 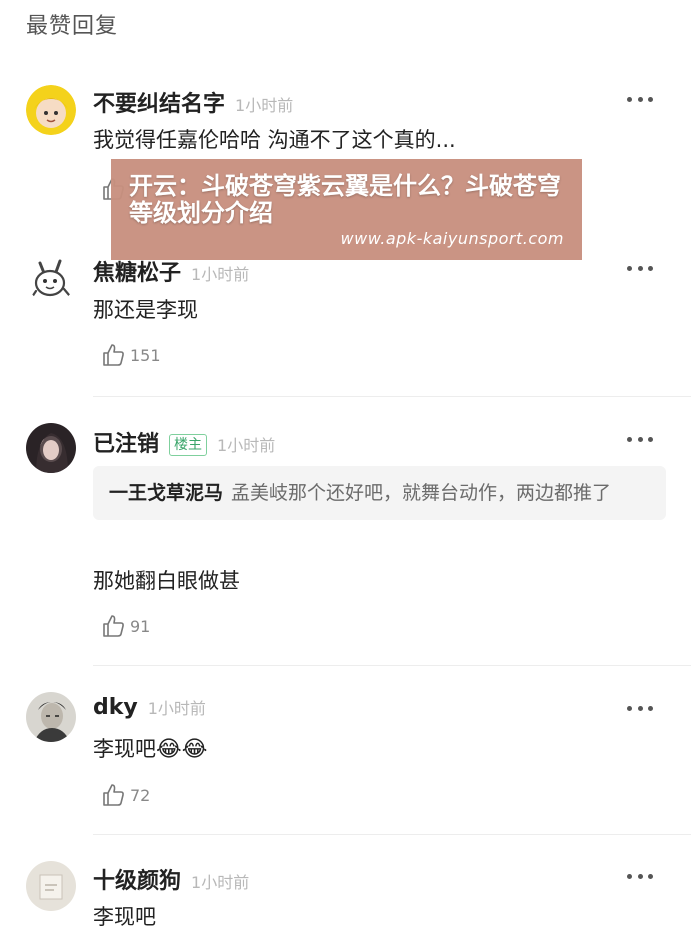 What do you see at coordinates (51, 110) in the screenshot?
I see `avatar-yellow-hood-icon` at bounding box center [51, 110].